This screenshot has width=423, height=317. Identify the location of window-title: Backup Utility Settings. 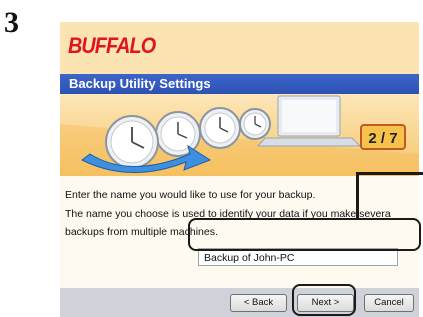
(140, 83).